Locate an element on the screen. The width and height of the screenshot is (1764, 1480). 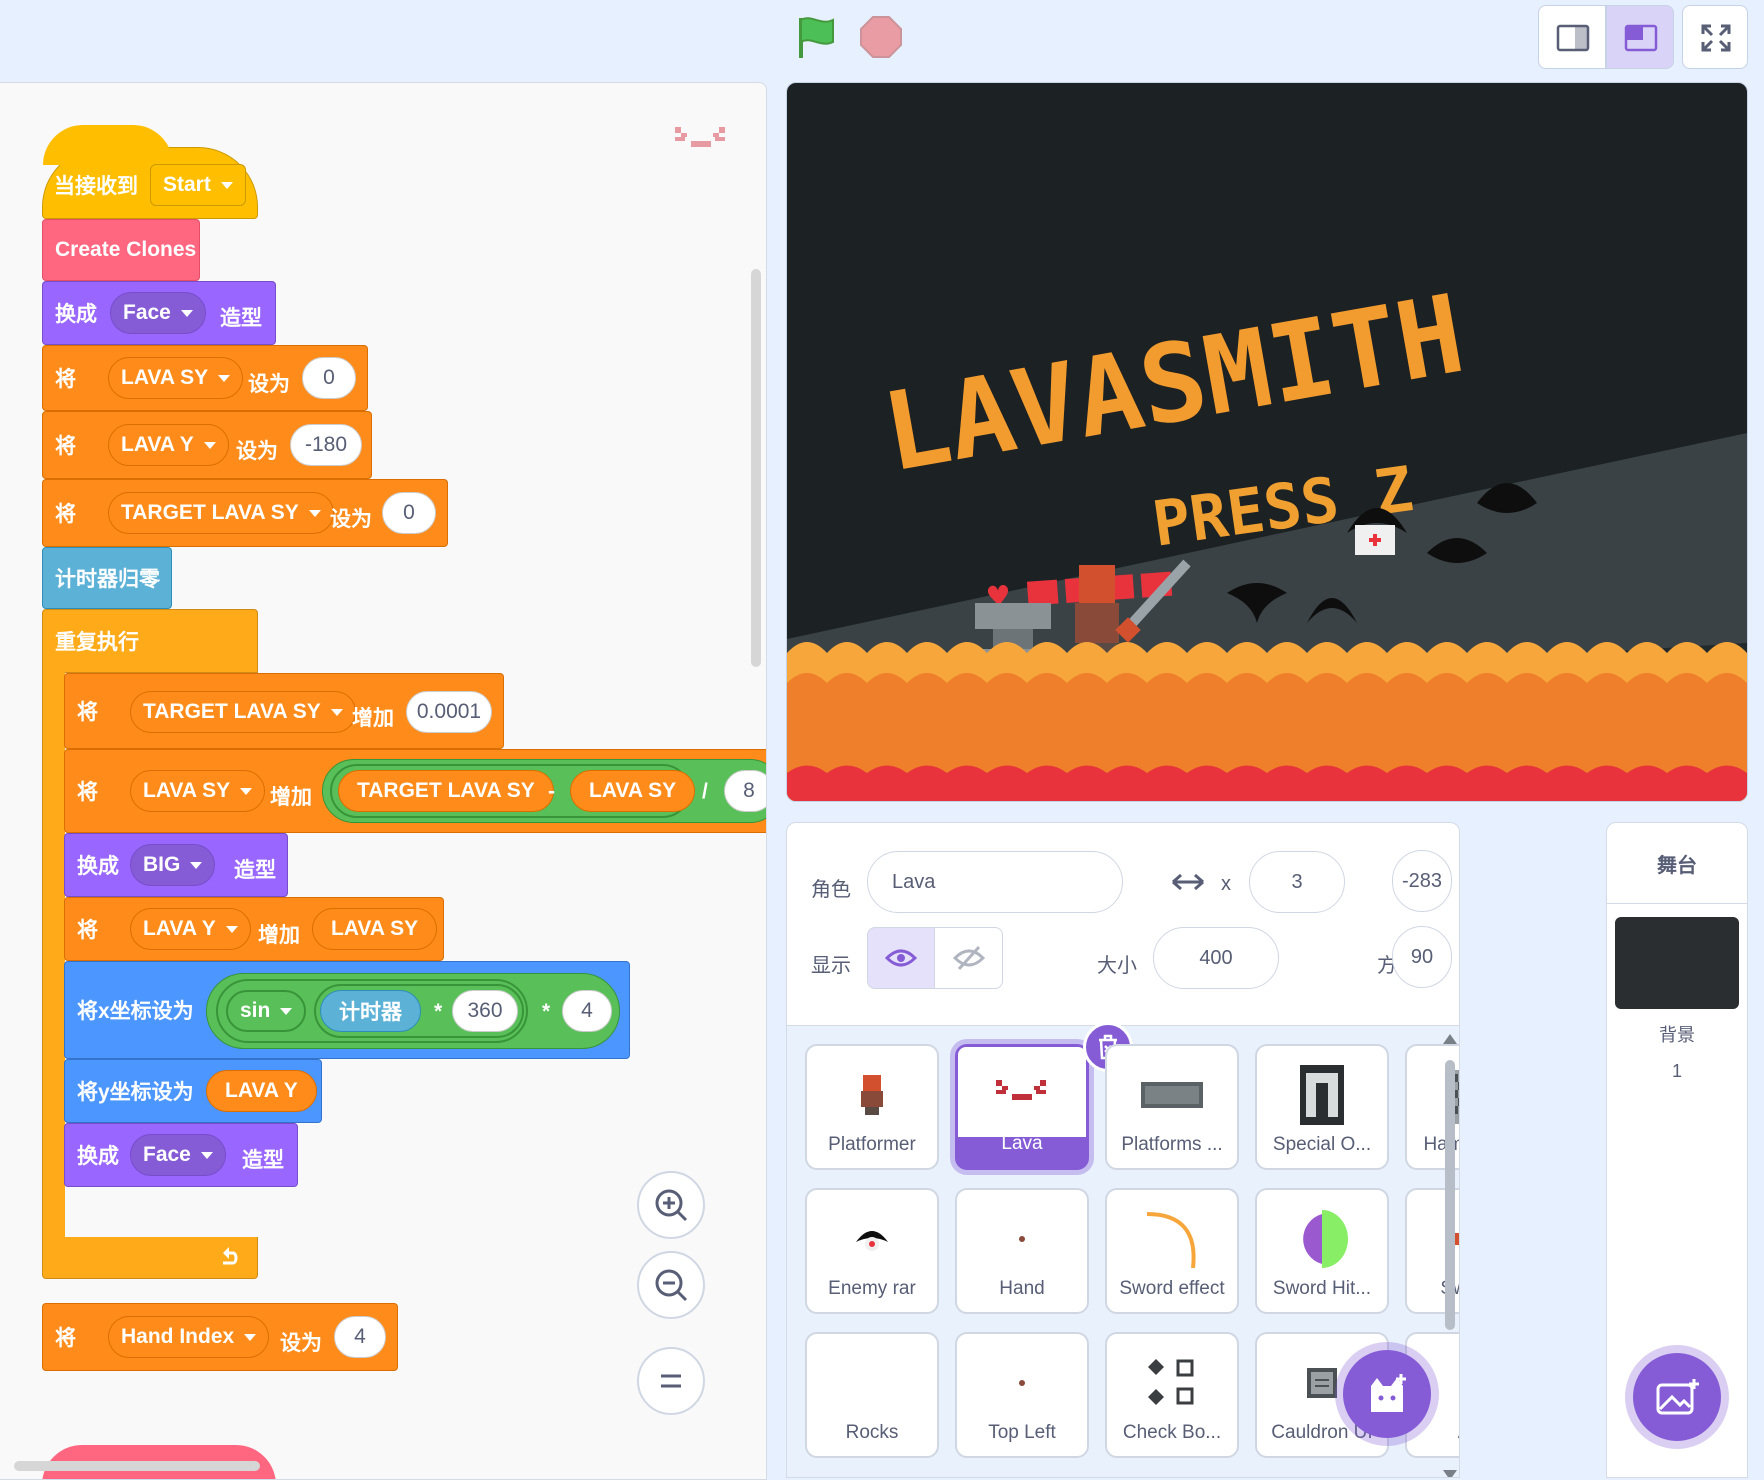
backdrops-label: 背景 is located at coordinates (1677, 1035).